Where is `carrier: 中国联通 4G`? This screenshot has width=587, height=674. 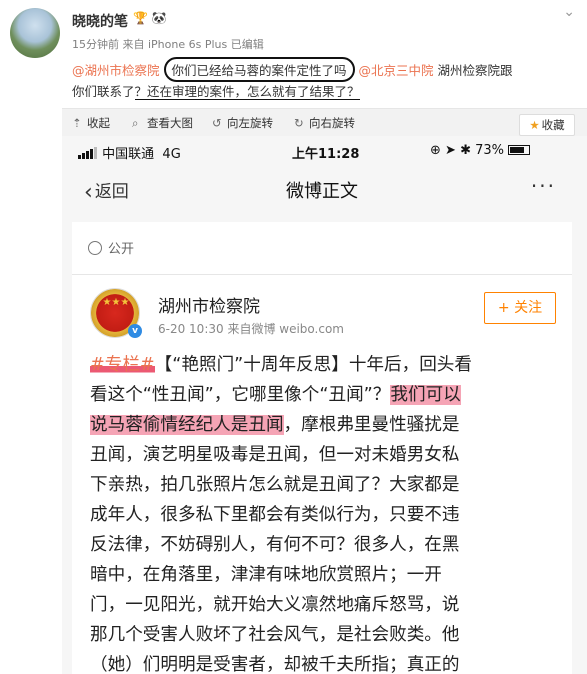
carrier: 中国联通 4G is located at coordinates (129, 153).